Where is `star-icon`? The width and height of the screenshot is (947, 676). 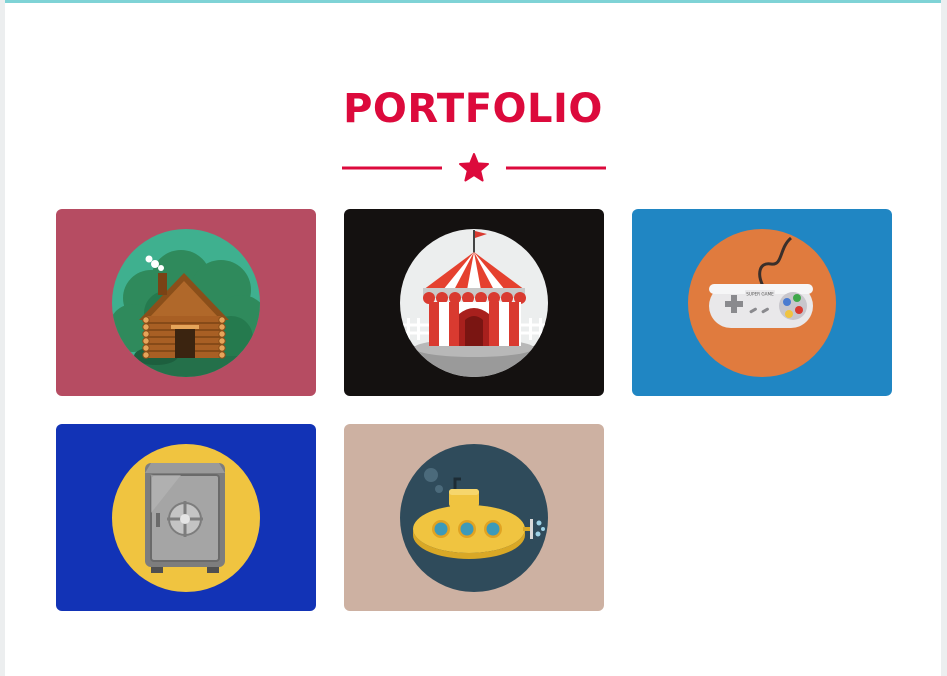
star-icon is located at coordinates (474, 167).